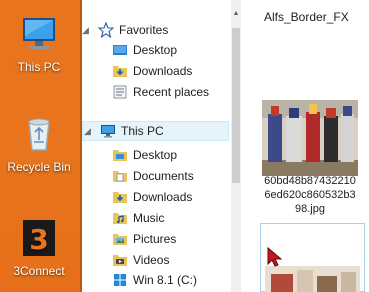  What do you see at coordinates (120, 260) in the screenshot?
I see `videos-folder-icon` at bounding box center [120, 260].